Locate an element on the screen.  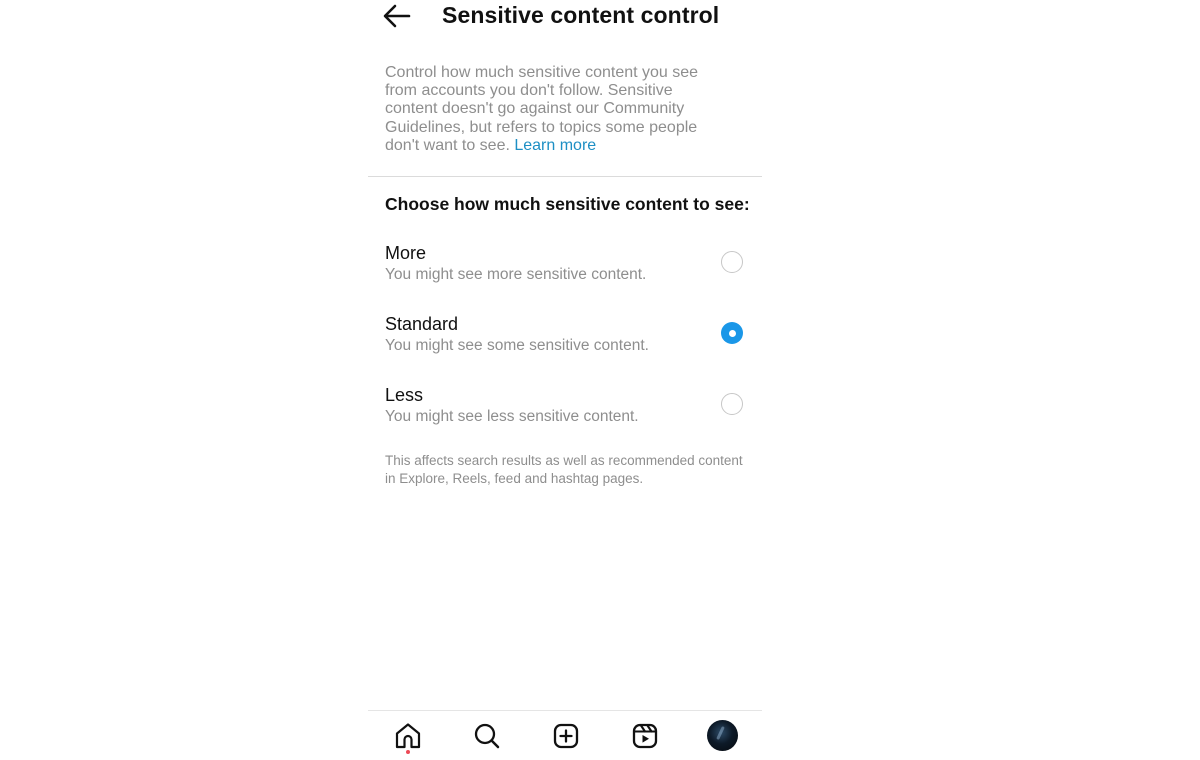
option-title: Less is located at coordinates (404, 395).